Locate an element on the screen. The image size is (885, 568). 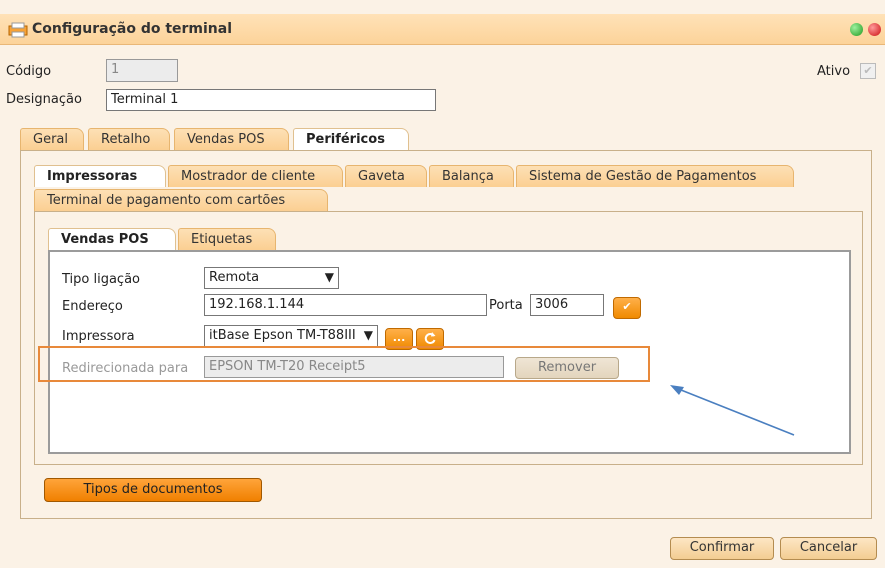
highlight-box is located at coordinates (344, 364).